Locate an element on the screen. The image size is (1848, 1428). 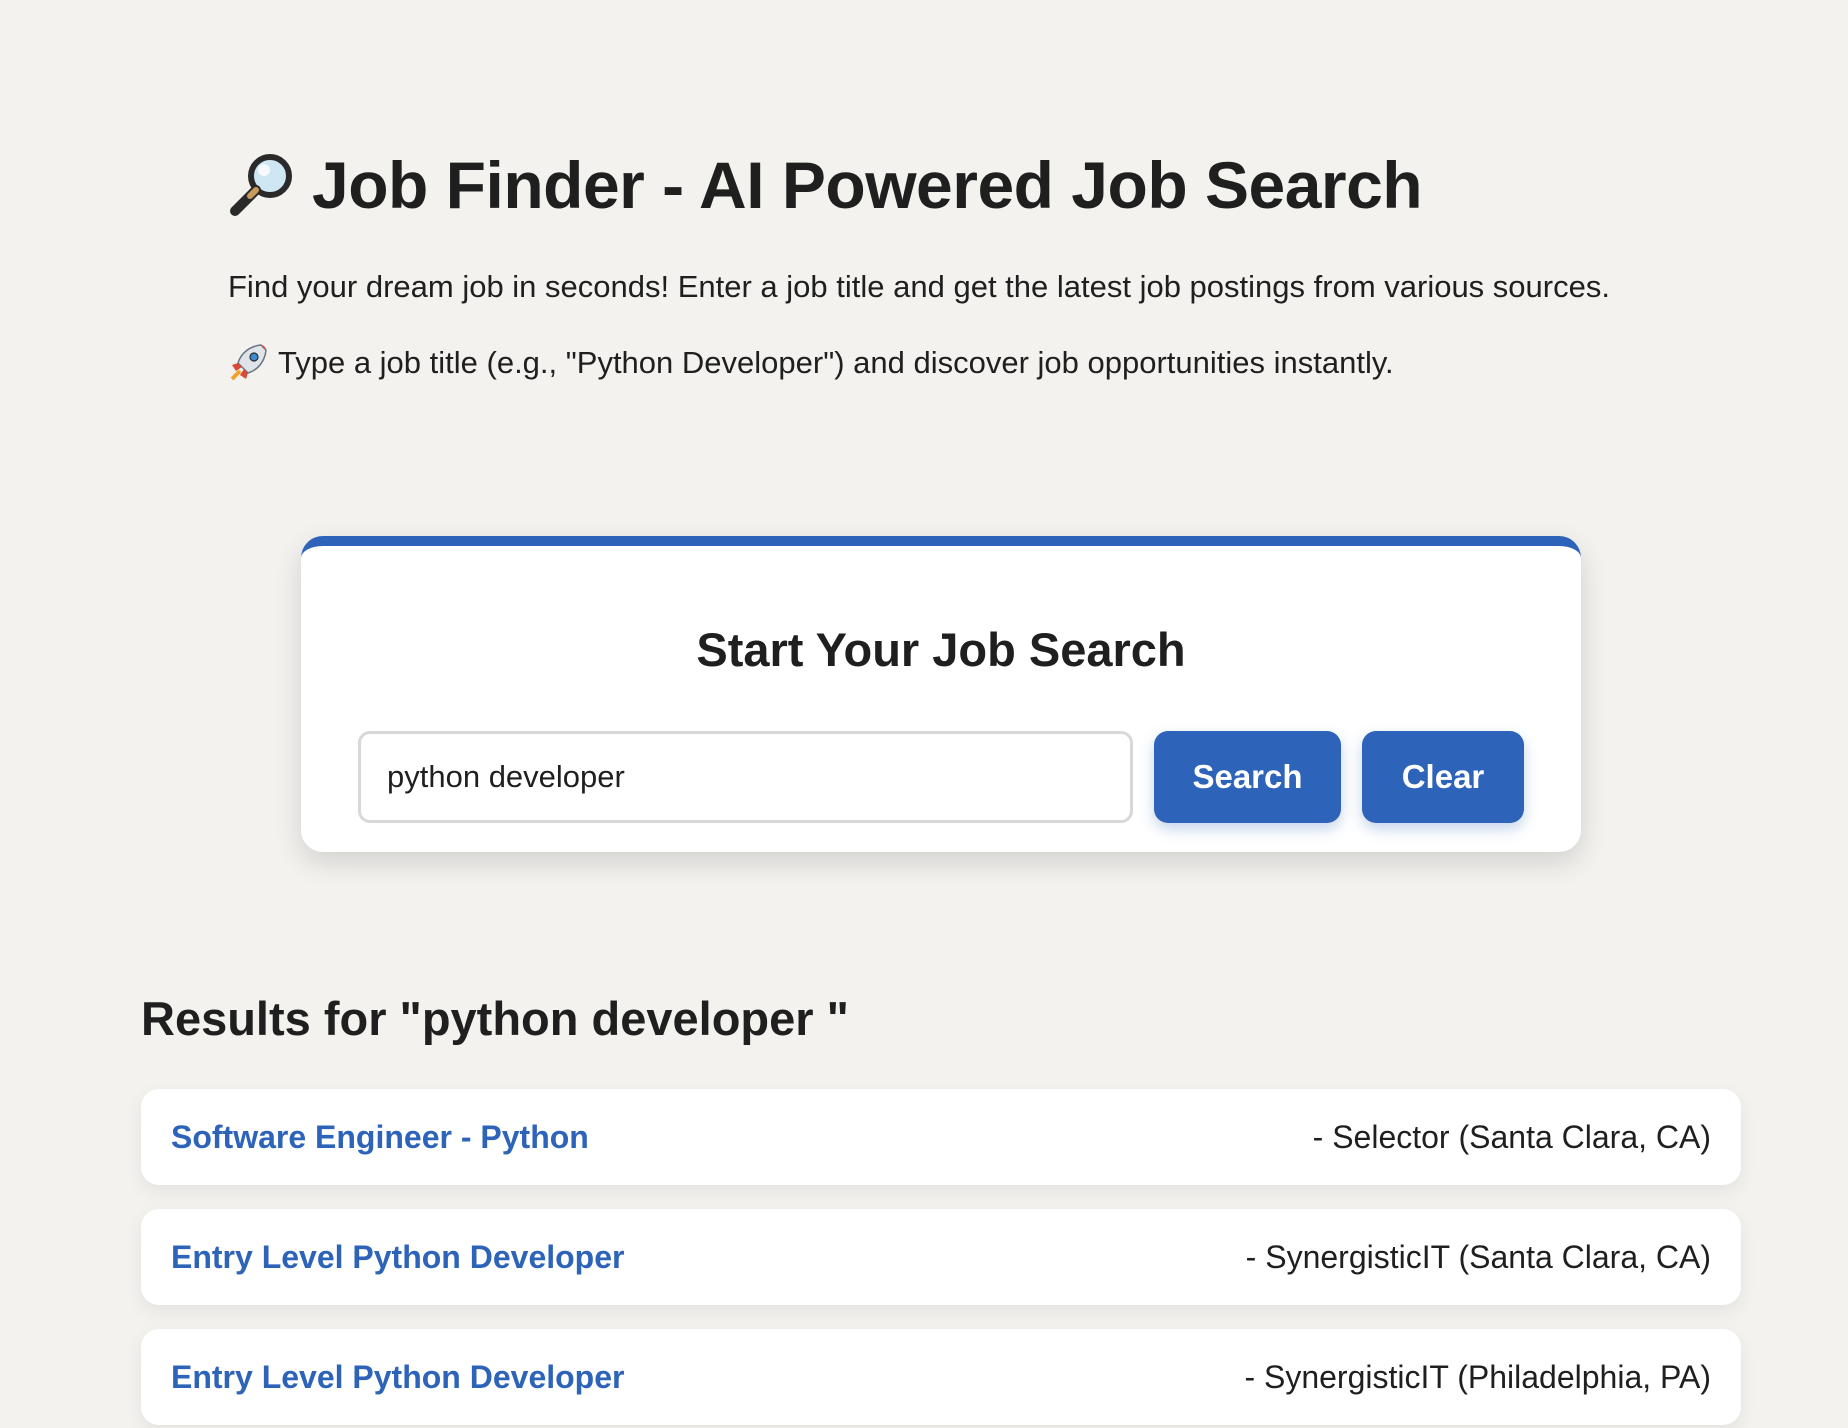
magnifier-icon is located at coordinates (261, 185).